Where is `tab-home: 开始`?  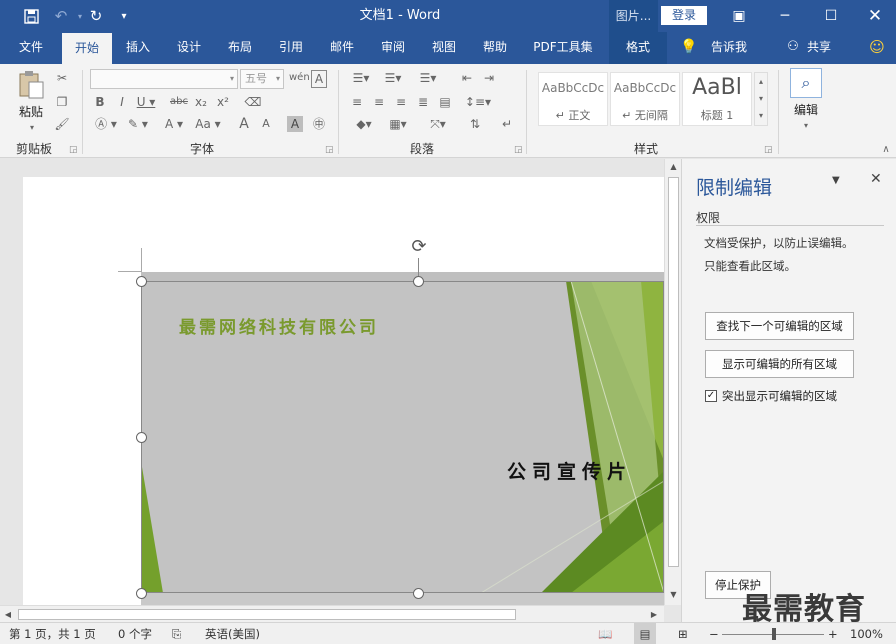 tab-home: 开始 is located at coordinates (87, 48).